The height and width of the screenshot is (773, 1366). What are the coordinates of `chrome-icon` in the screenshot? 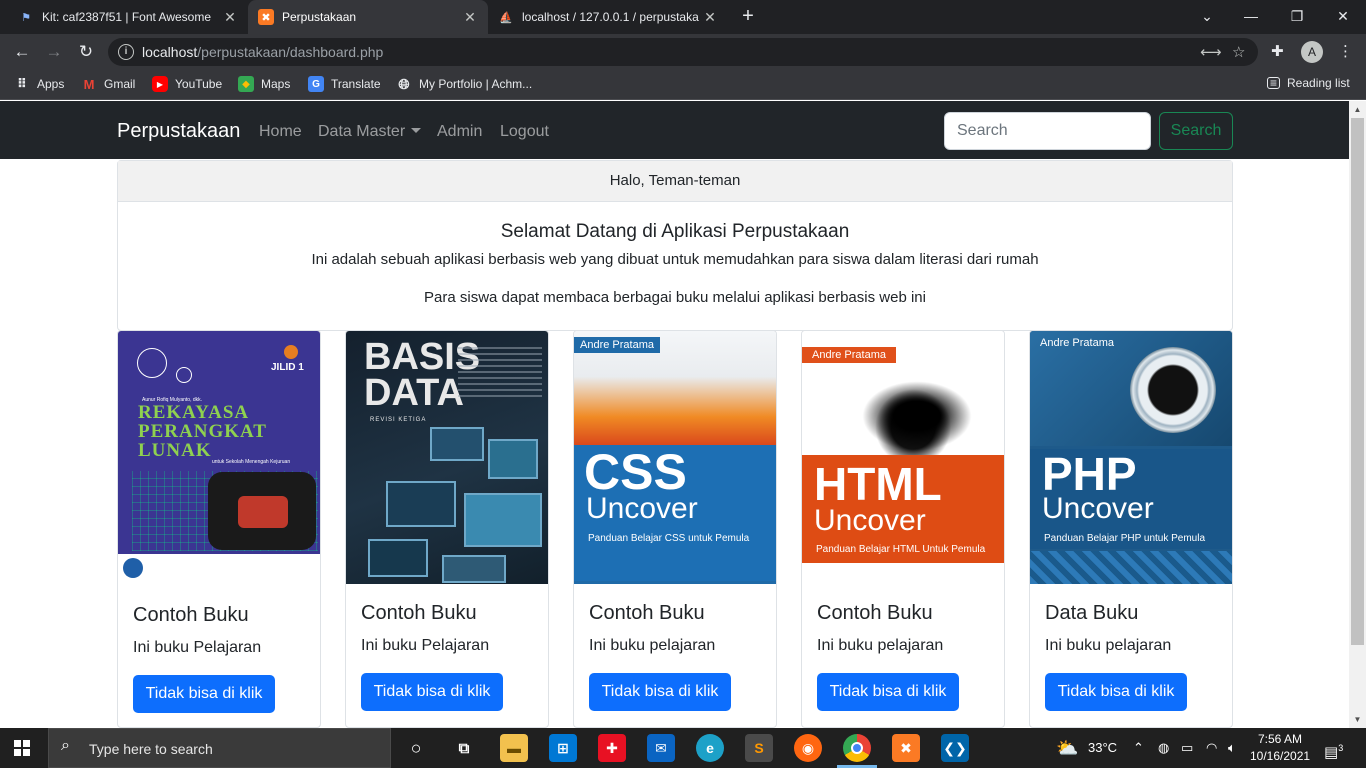 It's located at (857, 748).